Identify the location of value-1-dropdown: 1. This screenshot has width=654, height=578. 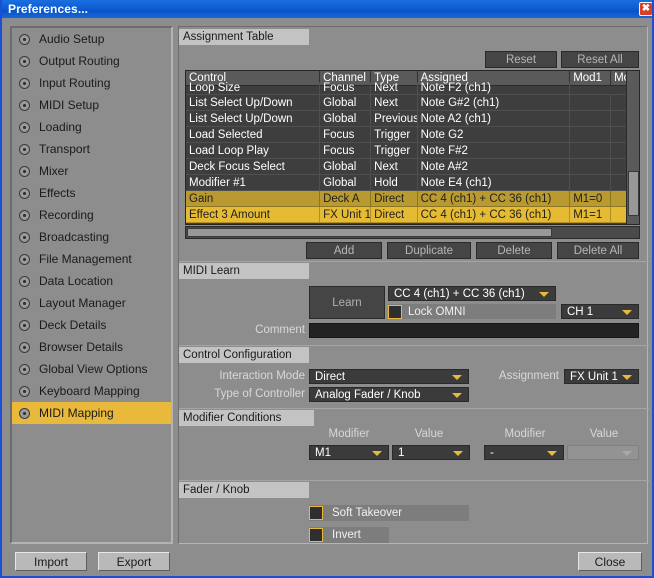
(431, 452).